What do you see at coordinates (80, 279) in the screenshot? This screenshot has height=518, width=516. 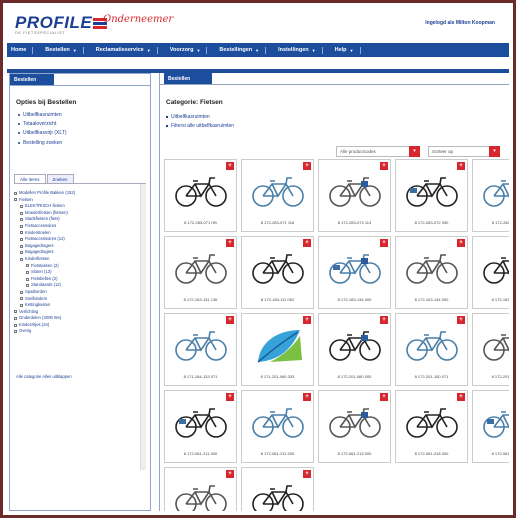 I see `tree-item: Fietsbellen (2)` at bounding box center [80, 279].